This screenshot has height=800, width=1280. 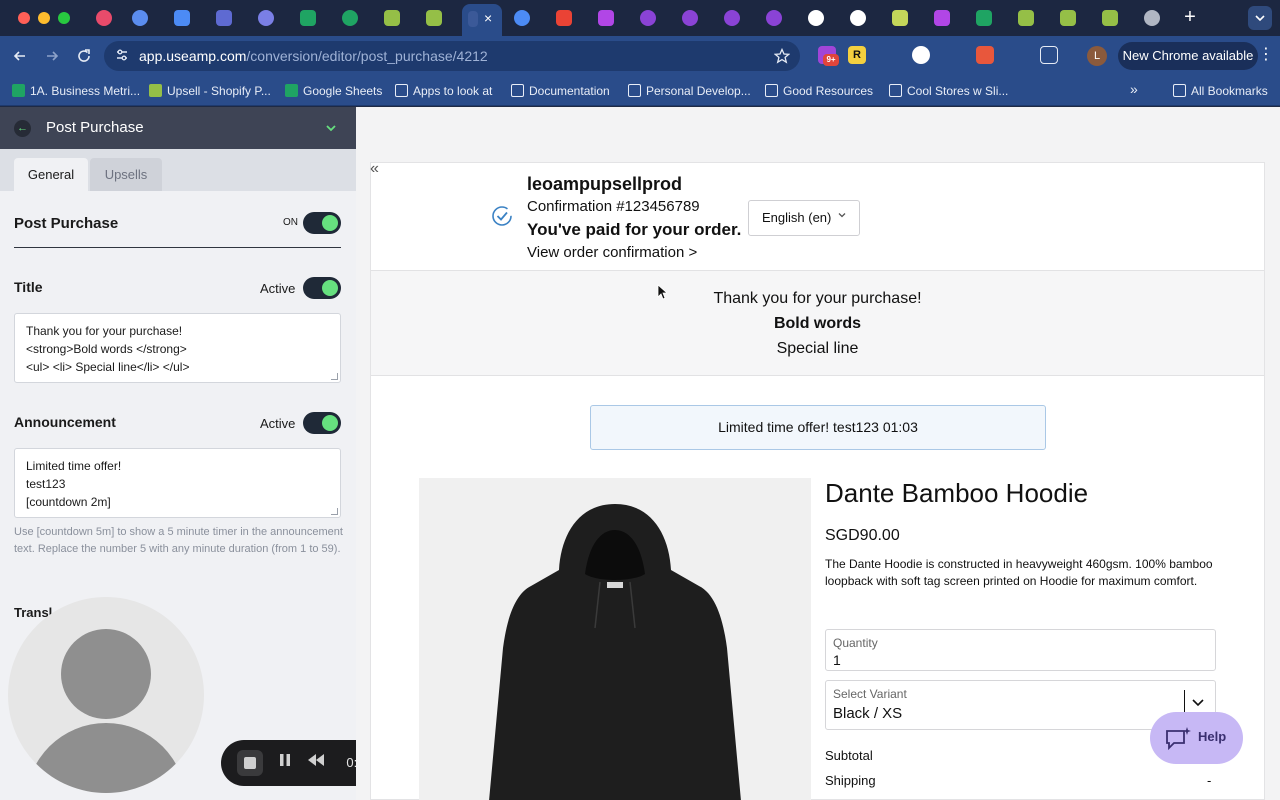 I want to click on profile-avatar: L, so click(x=1097, y=56).